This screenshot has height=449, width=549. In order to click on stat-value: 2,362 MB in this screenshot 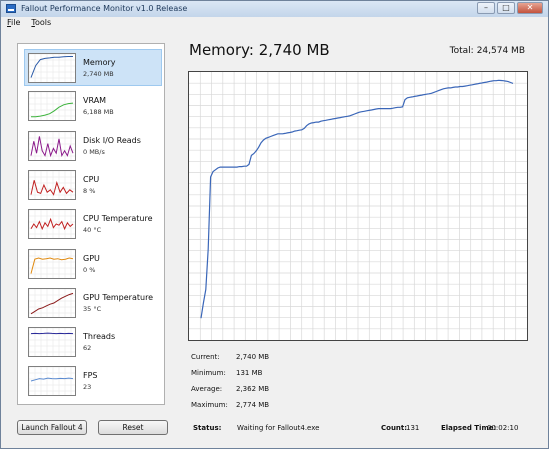, I will do `click(253, 389)`.